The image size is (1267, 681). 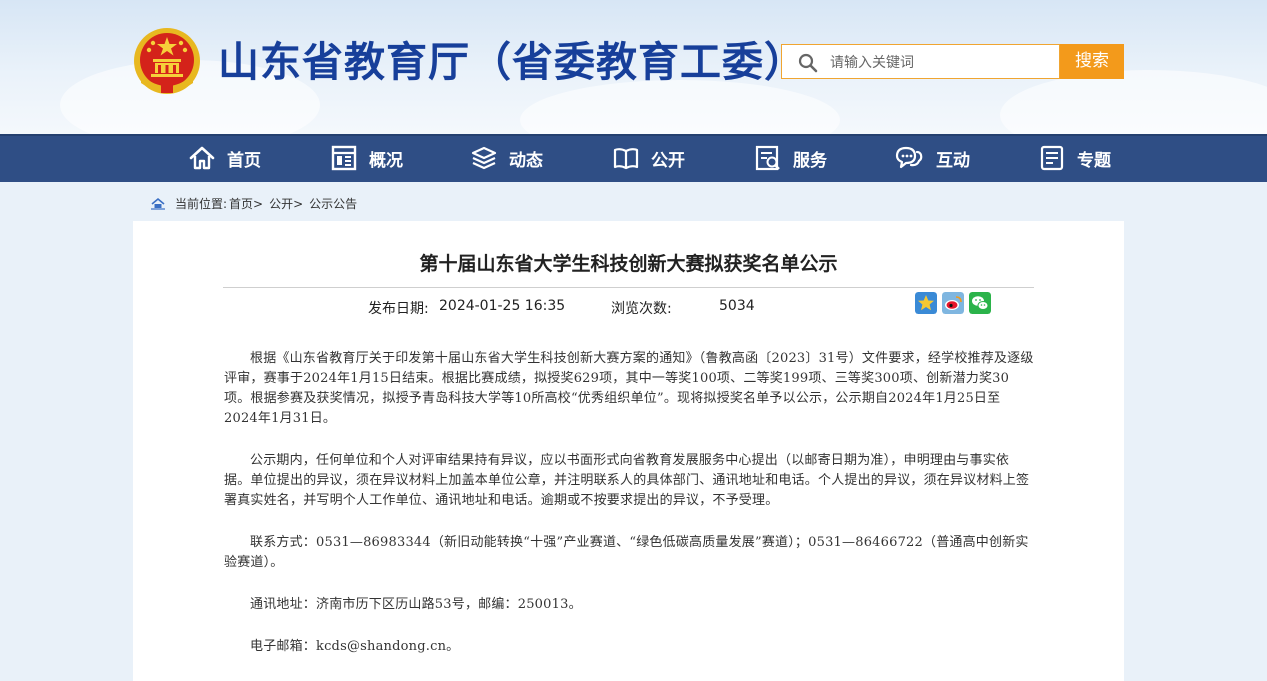 I want to click on location-home-icon, so click(x=158, y=203).